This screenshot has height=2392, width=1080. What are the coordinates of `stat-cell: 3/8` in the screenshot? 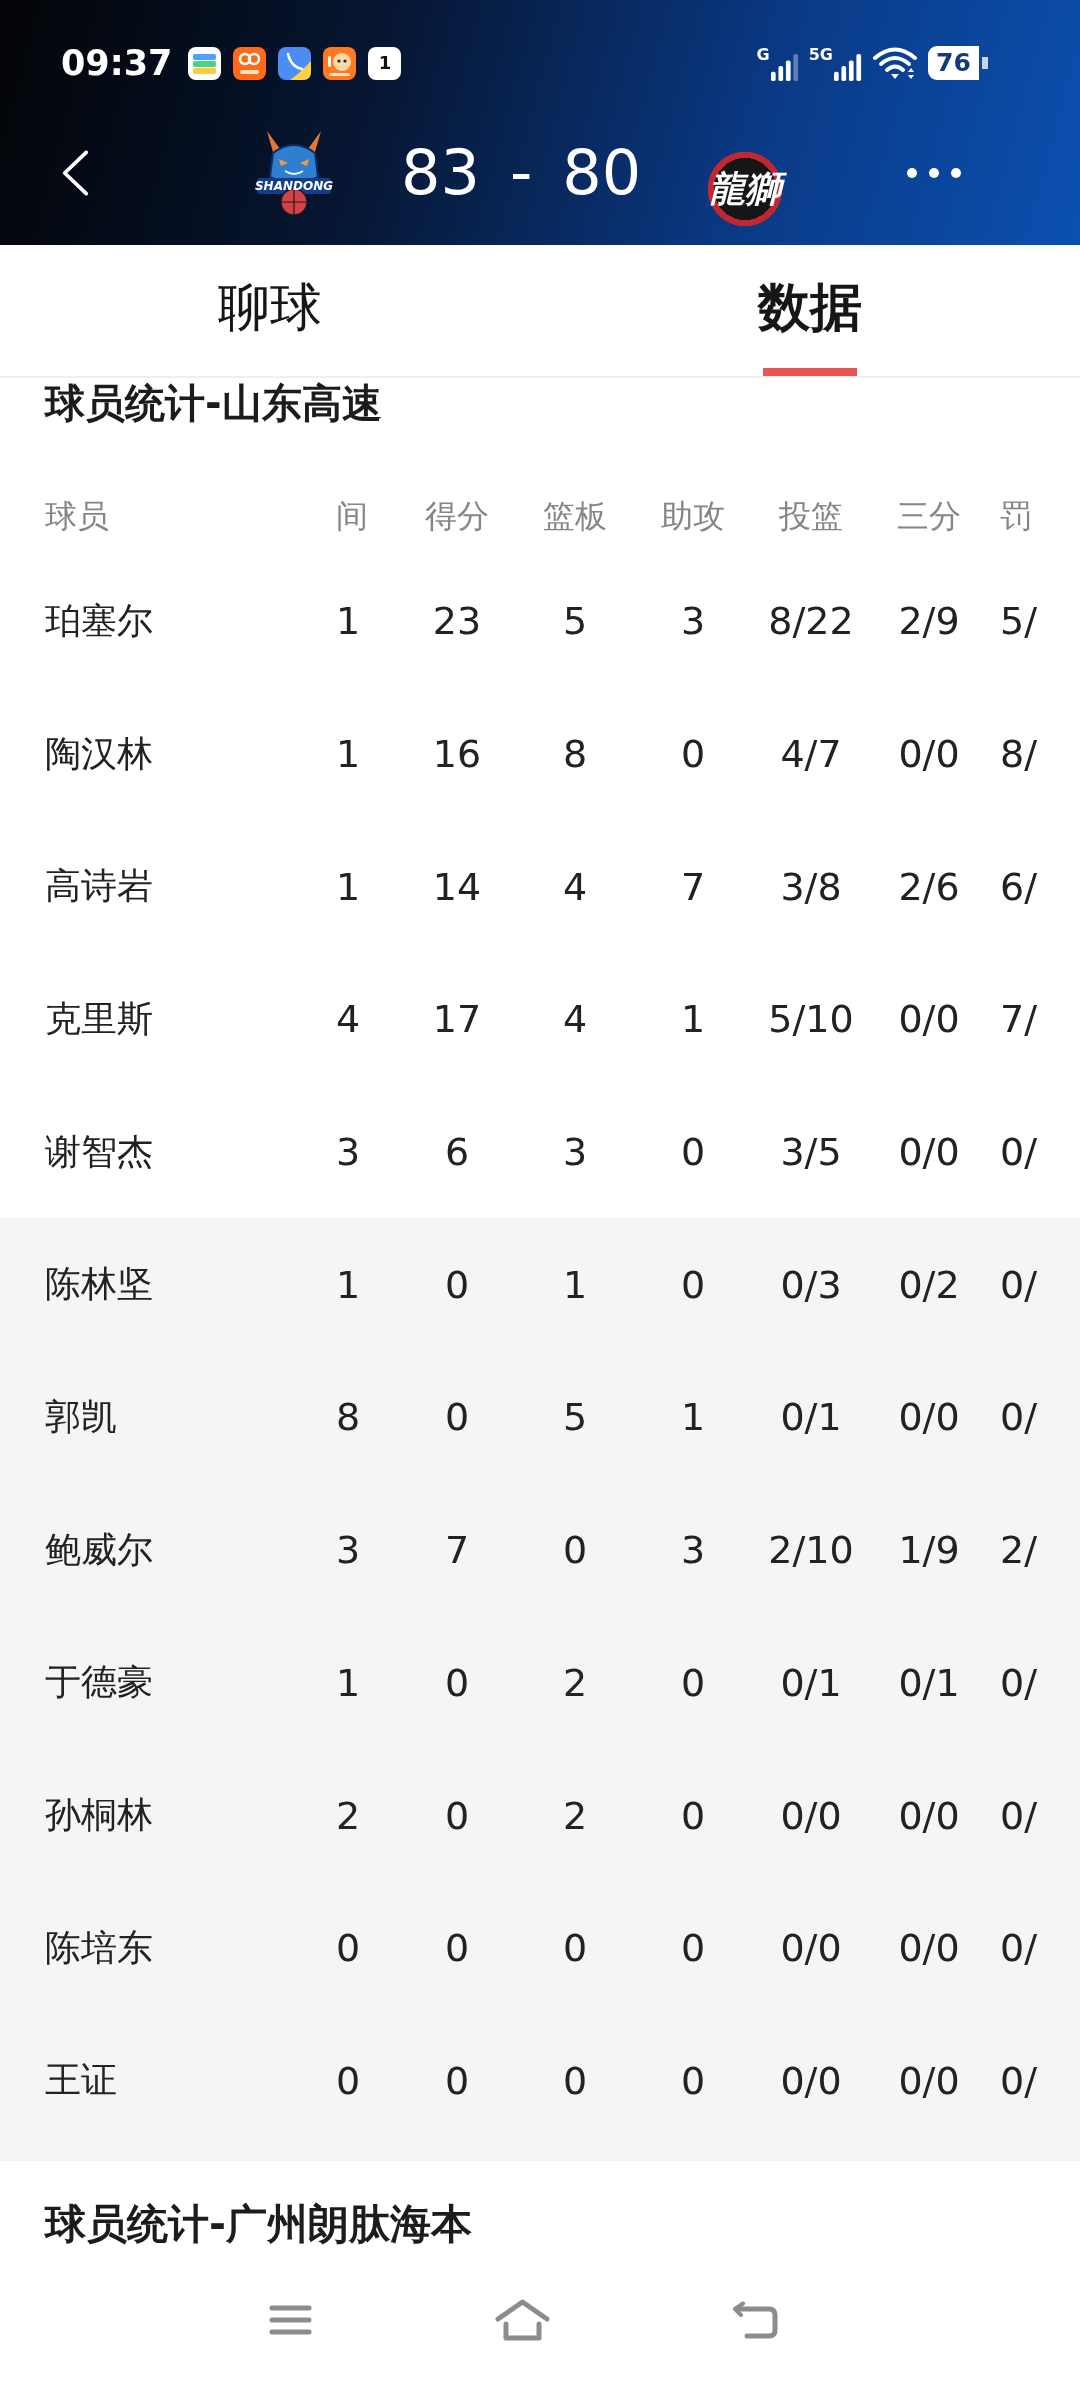 It's located at (811, 886).